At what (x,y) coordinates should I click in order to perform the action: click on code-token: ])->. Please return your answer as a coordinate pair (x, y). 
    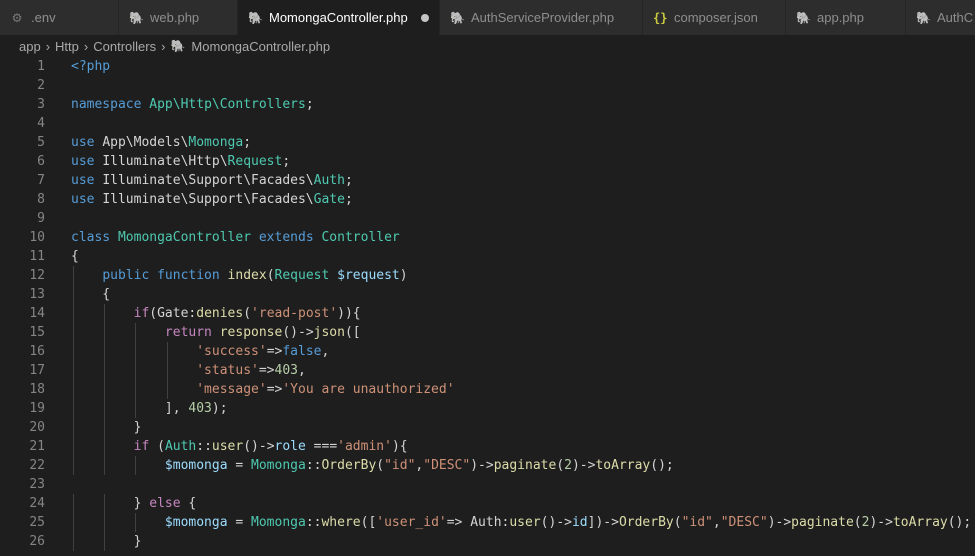
    Looking at the image, I should click on (603, 522).